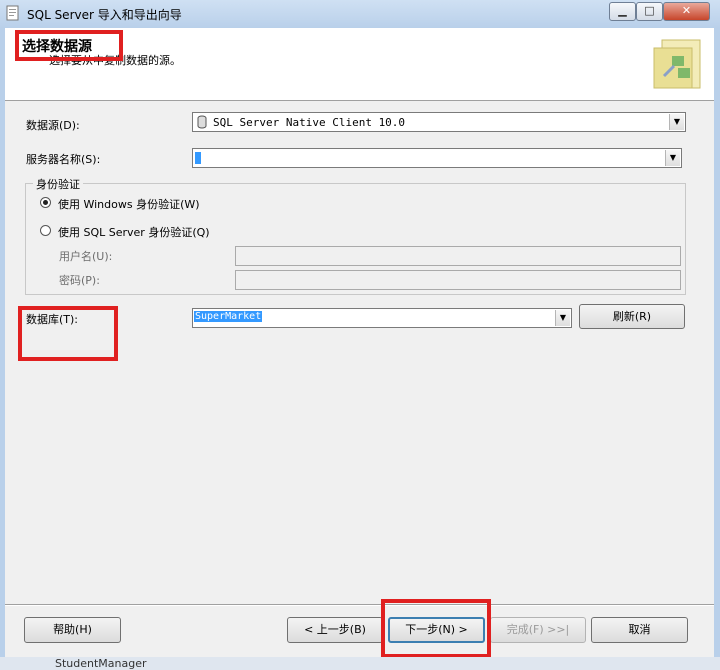 The height and width of the screenshot is (670, 720). I want to click on wizard-graphic-icon, so click(677, 64).